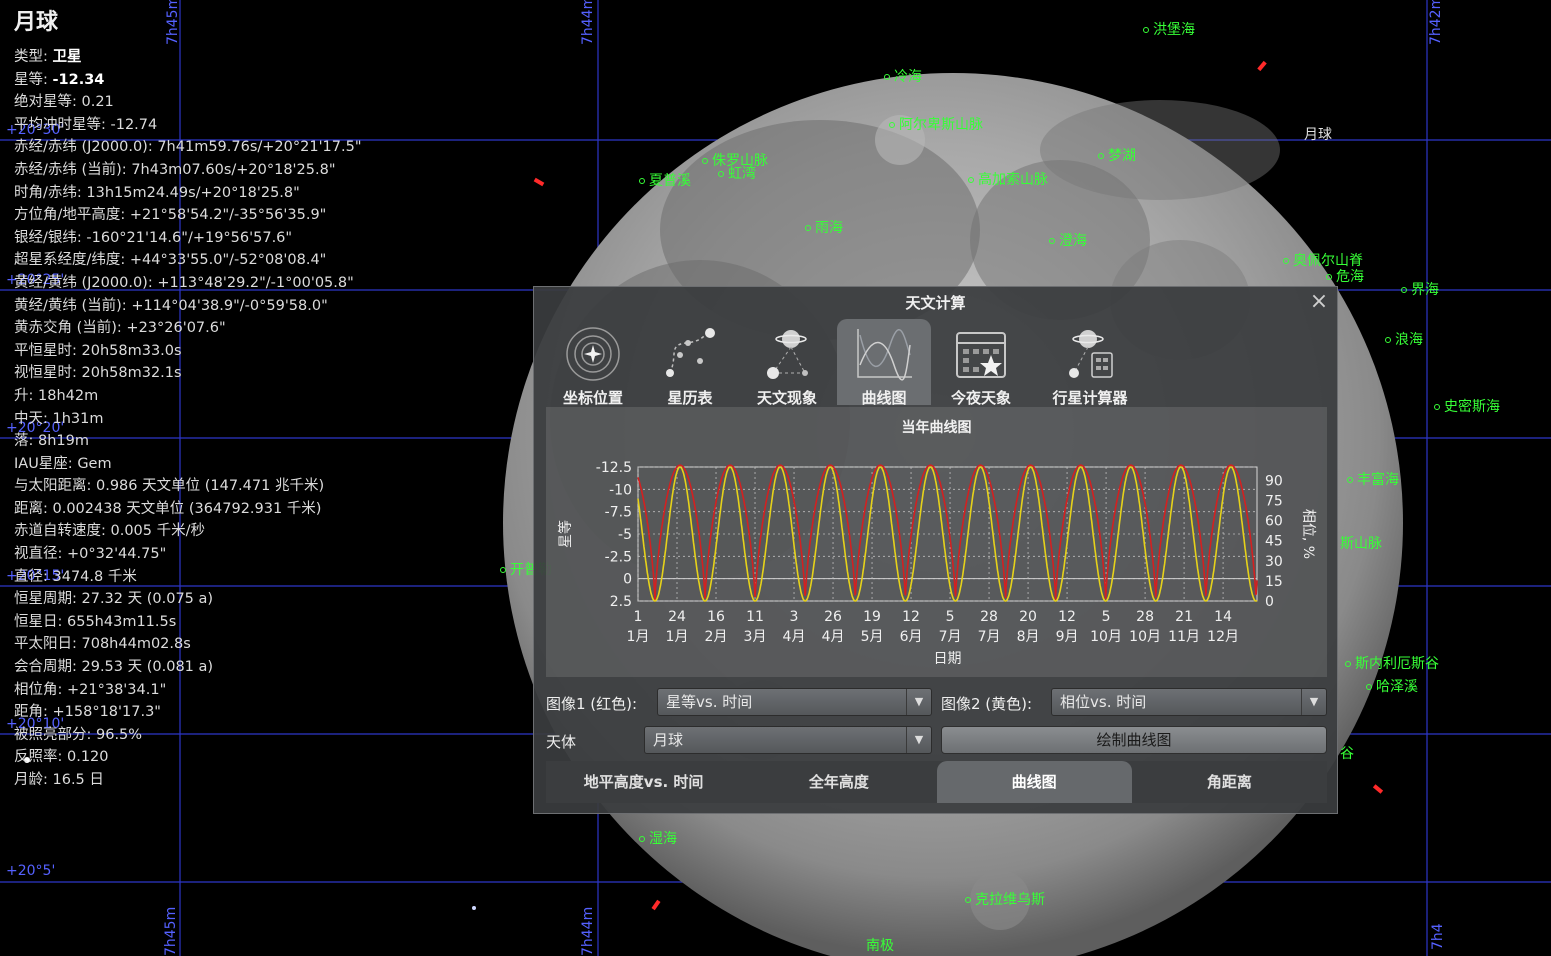 This screenshot has width=1551, height=956. What do you see at coordinates (787, 354) in the screenshot?
I see `phenomena-icon` at bounding box center [787, 354].